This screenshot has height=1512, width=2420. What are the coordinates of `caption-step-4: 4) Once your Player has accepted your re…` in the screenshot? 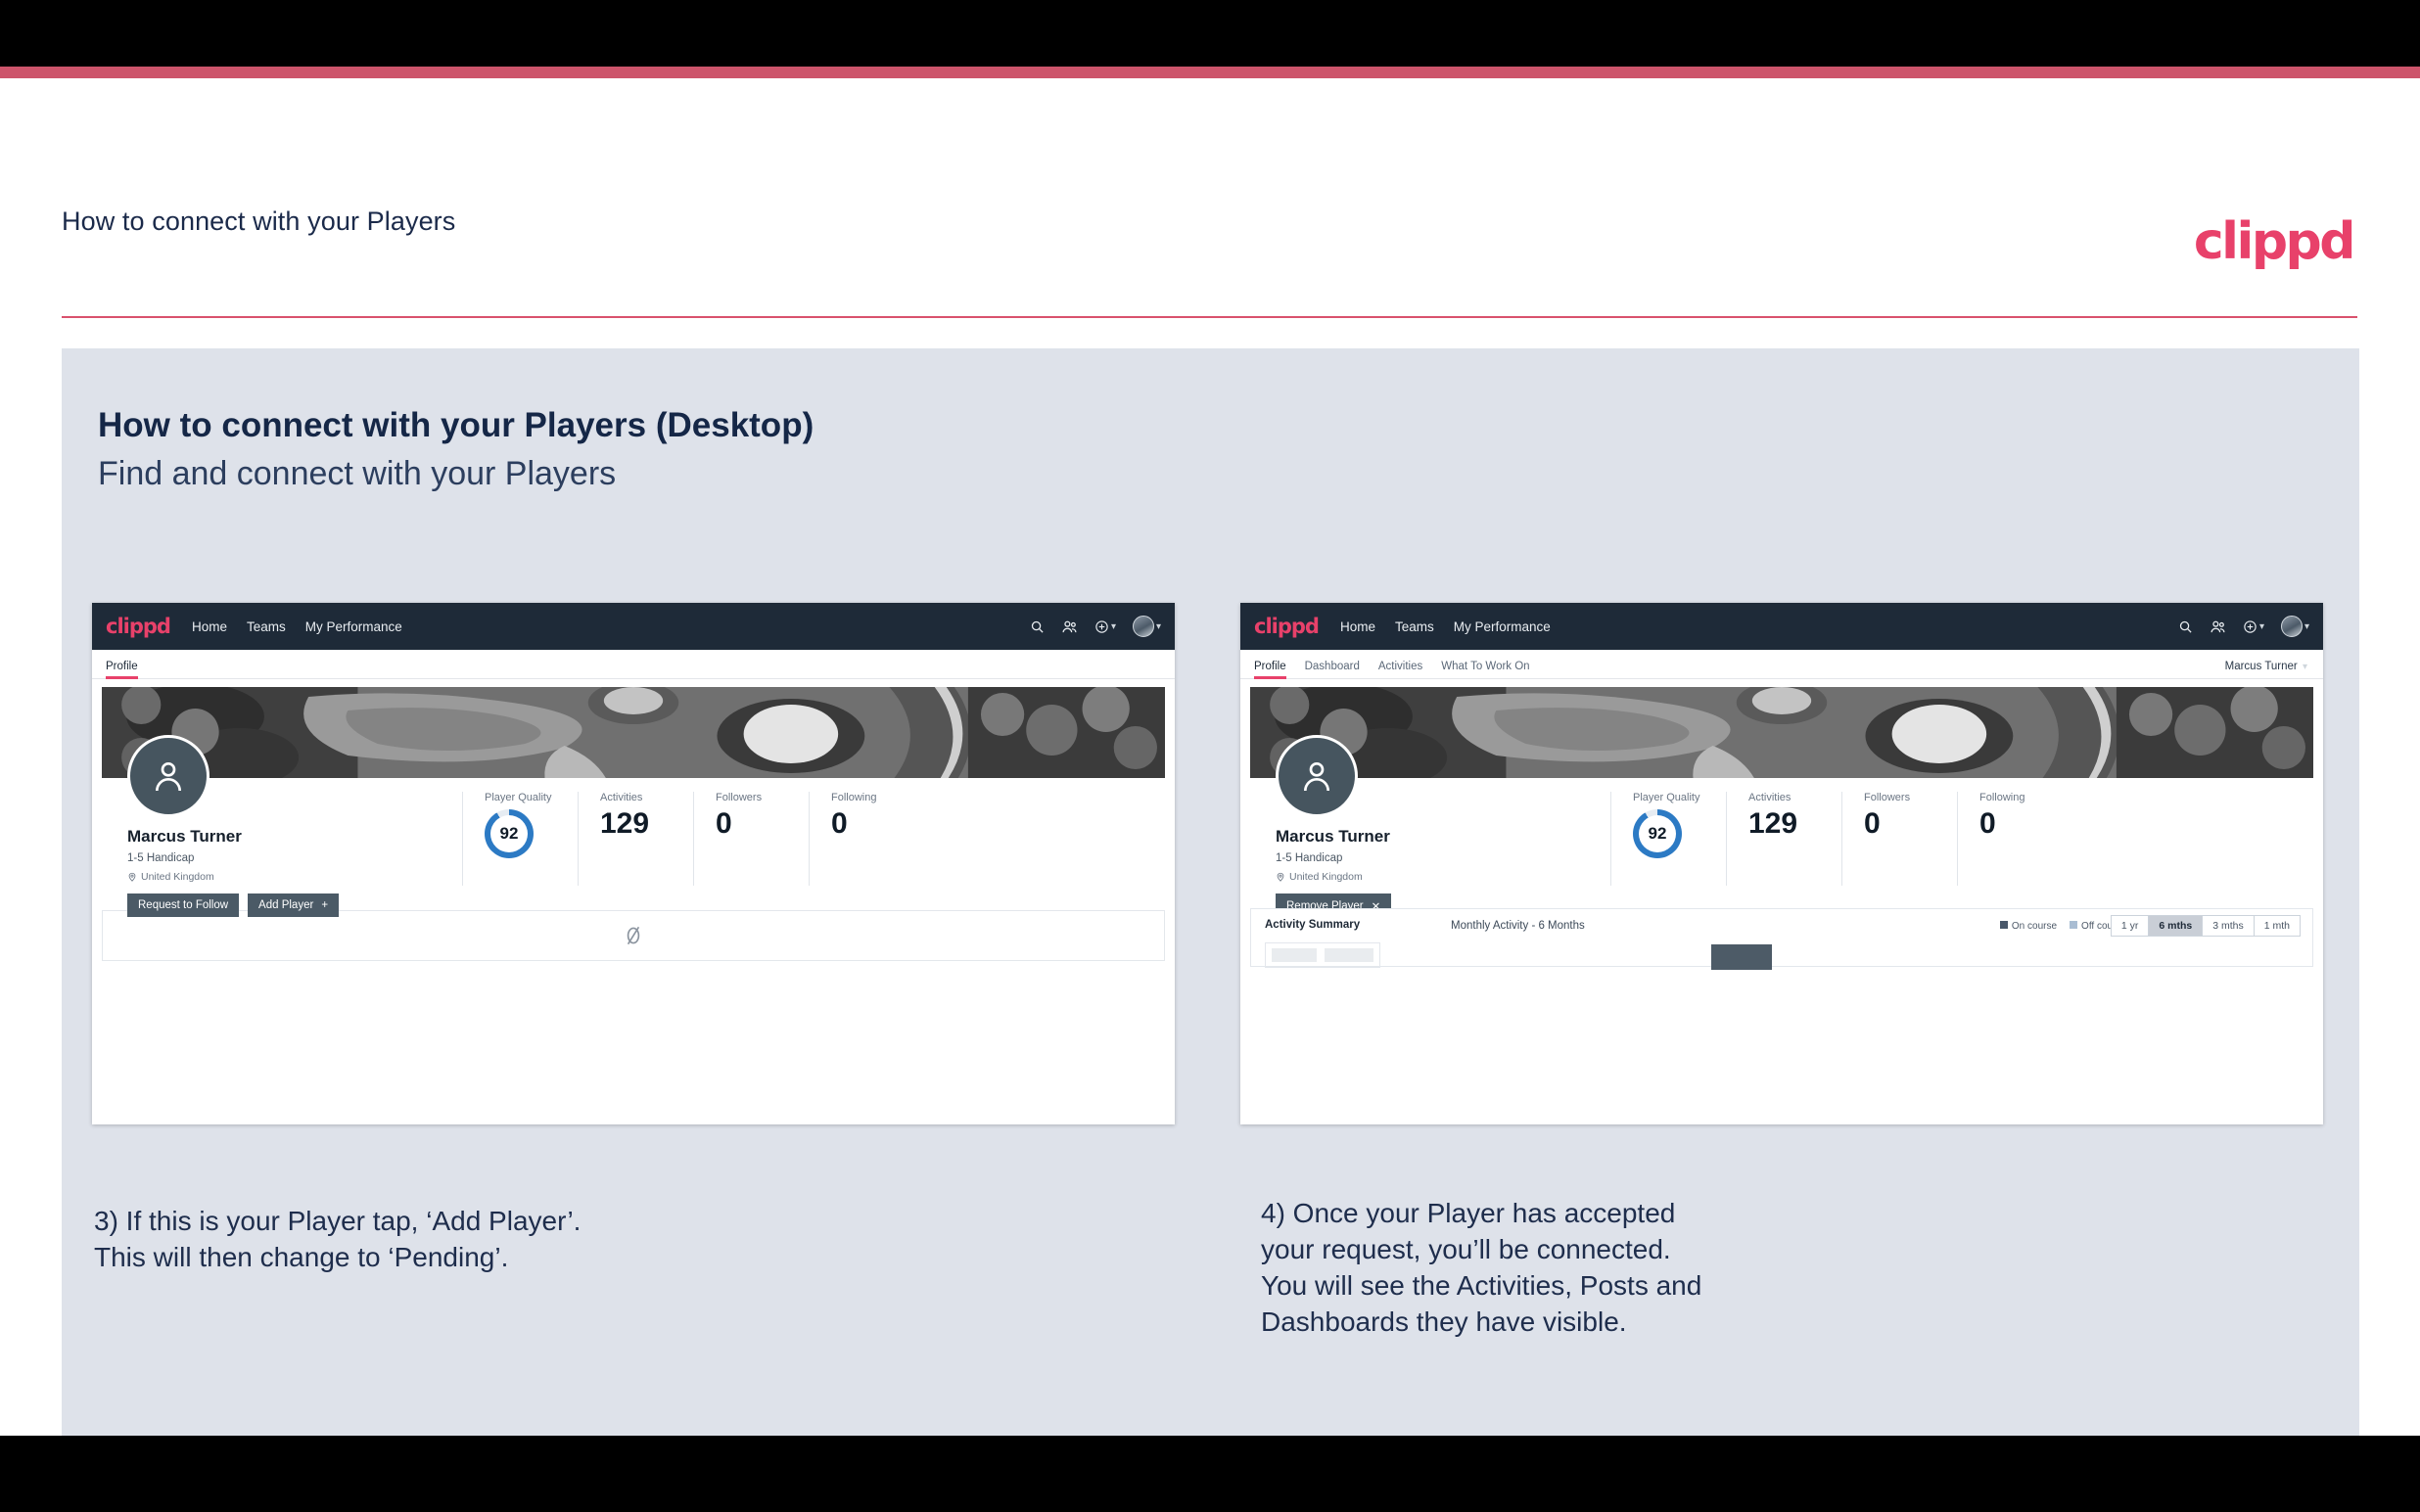 It's located at (1740, 1268).